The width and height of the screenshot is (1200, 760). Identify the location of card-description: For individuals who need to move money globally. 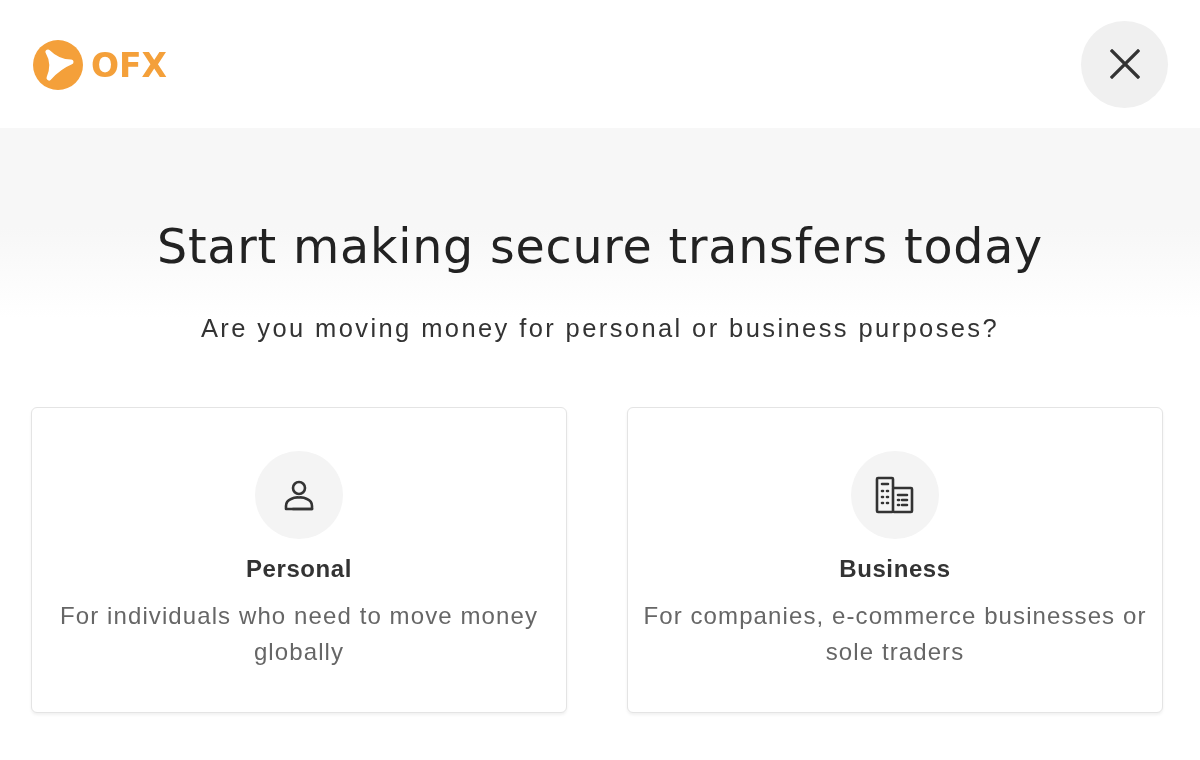
(299, 634).